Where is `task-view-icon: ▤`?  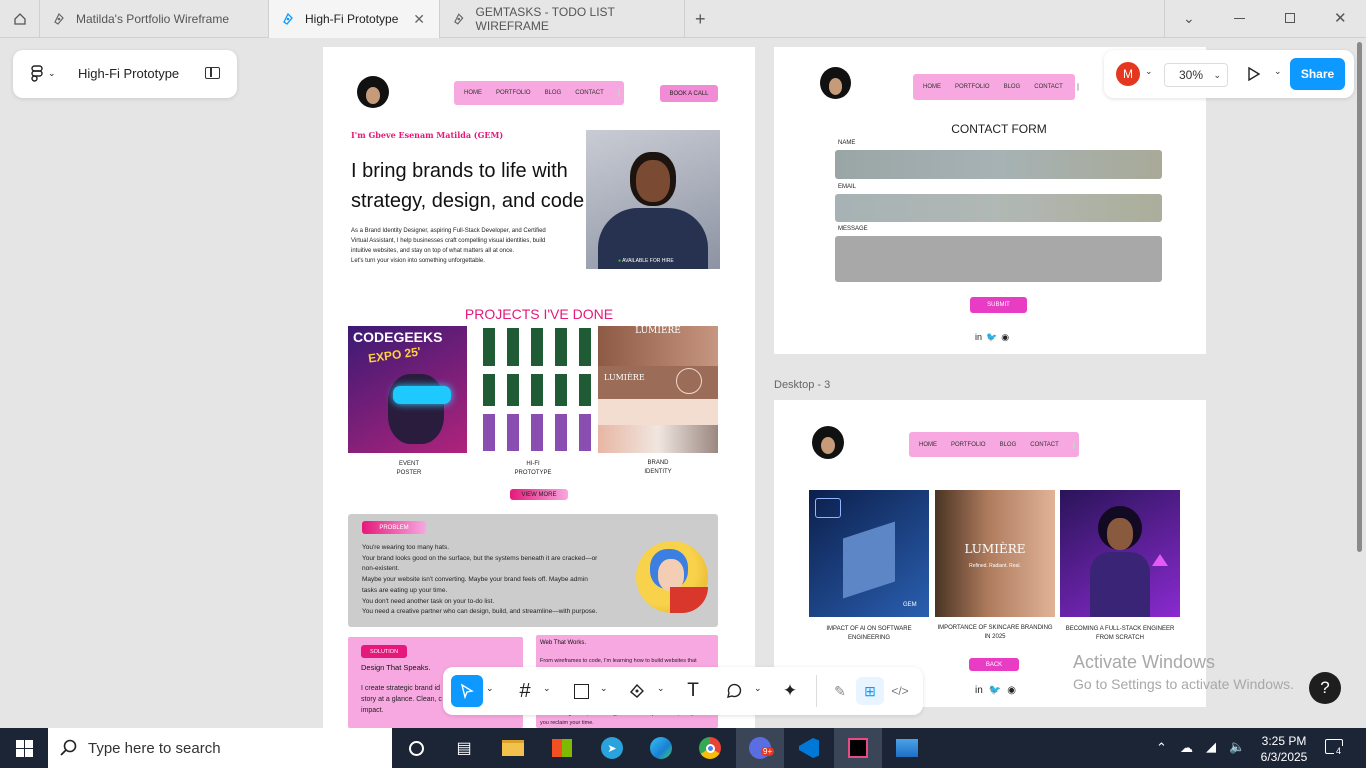
task-view-icon: ▤ is located at coordinates (464, 748).